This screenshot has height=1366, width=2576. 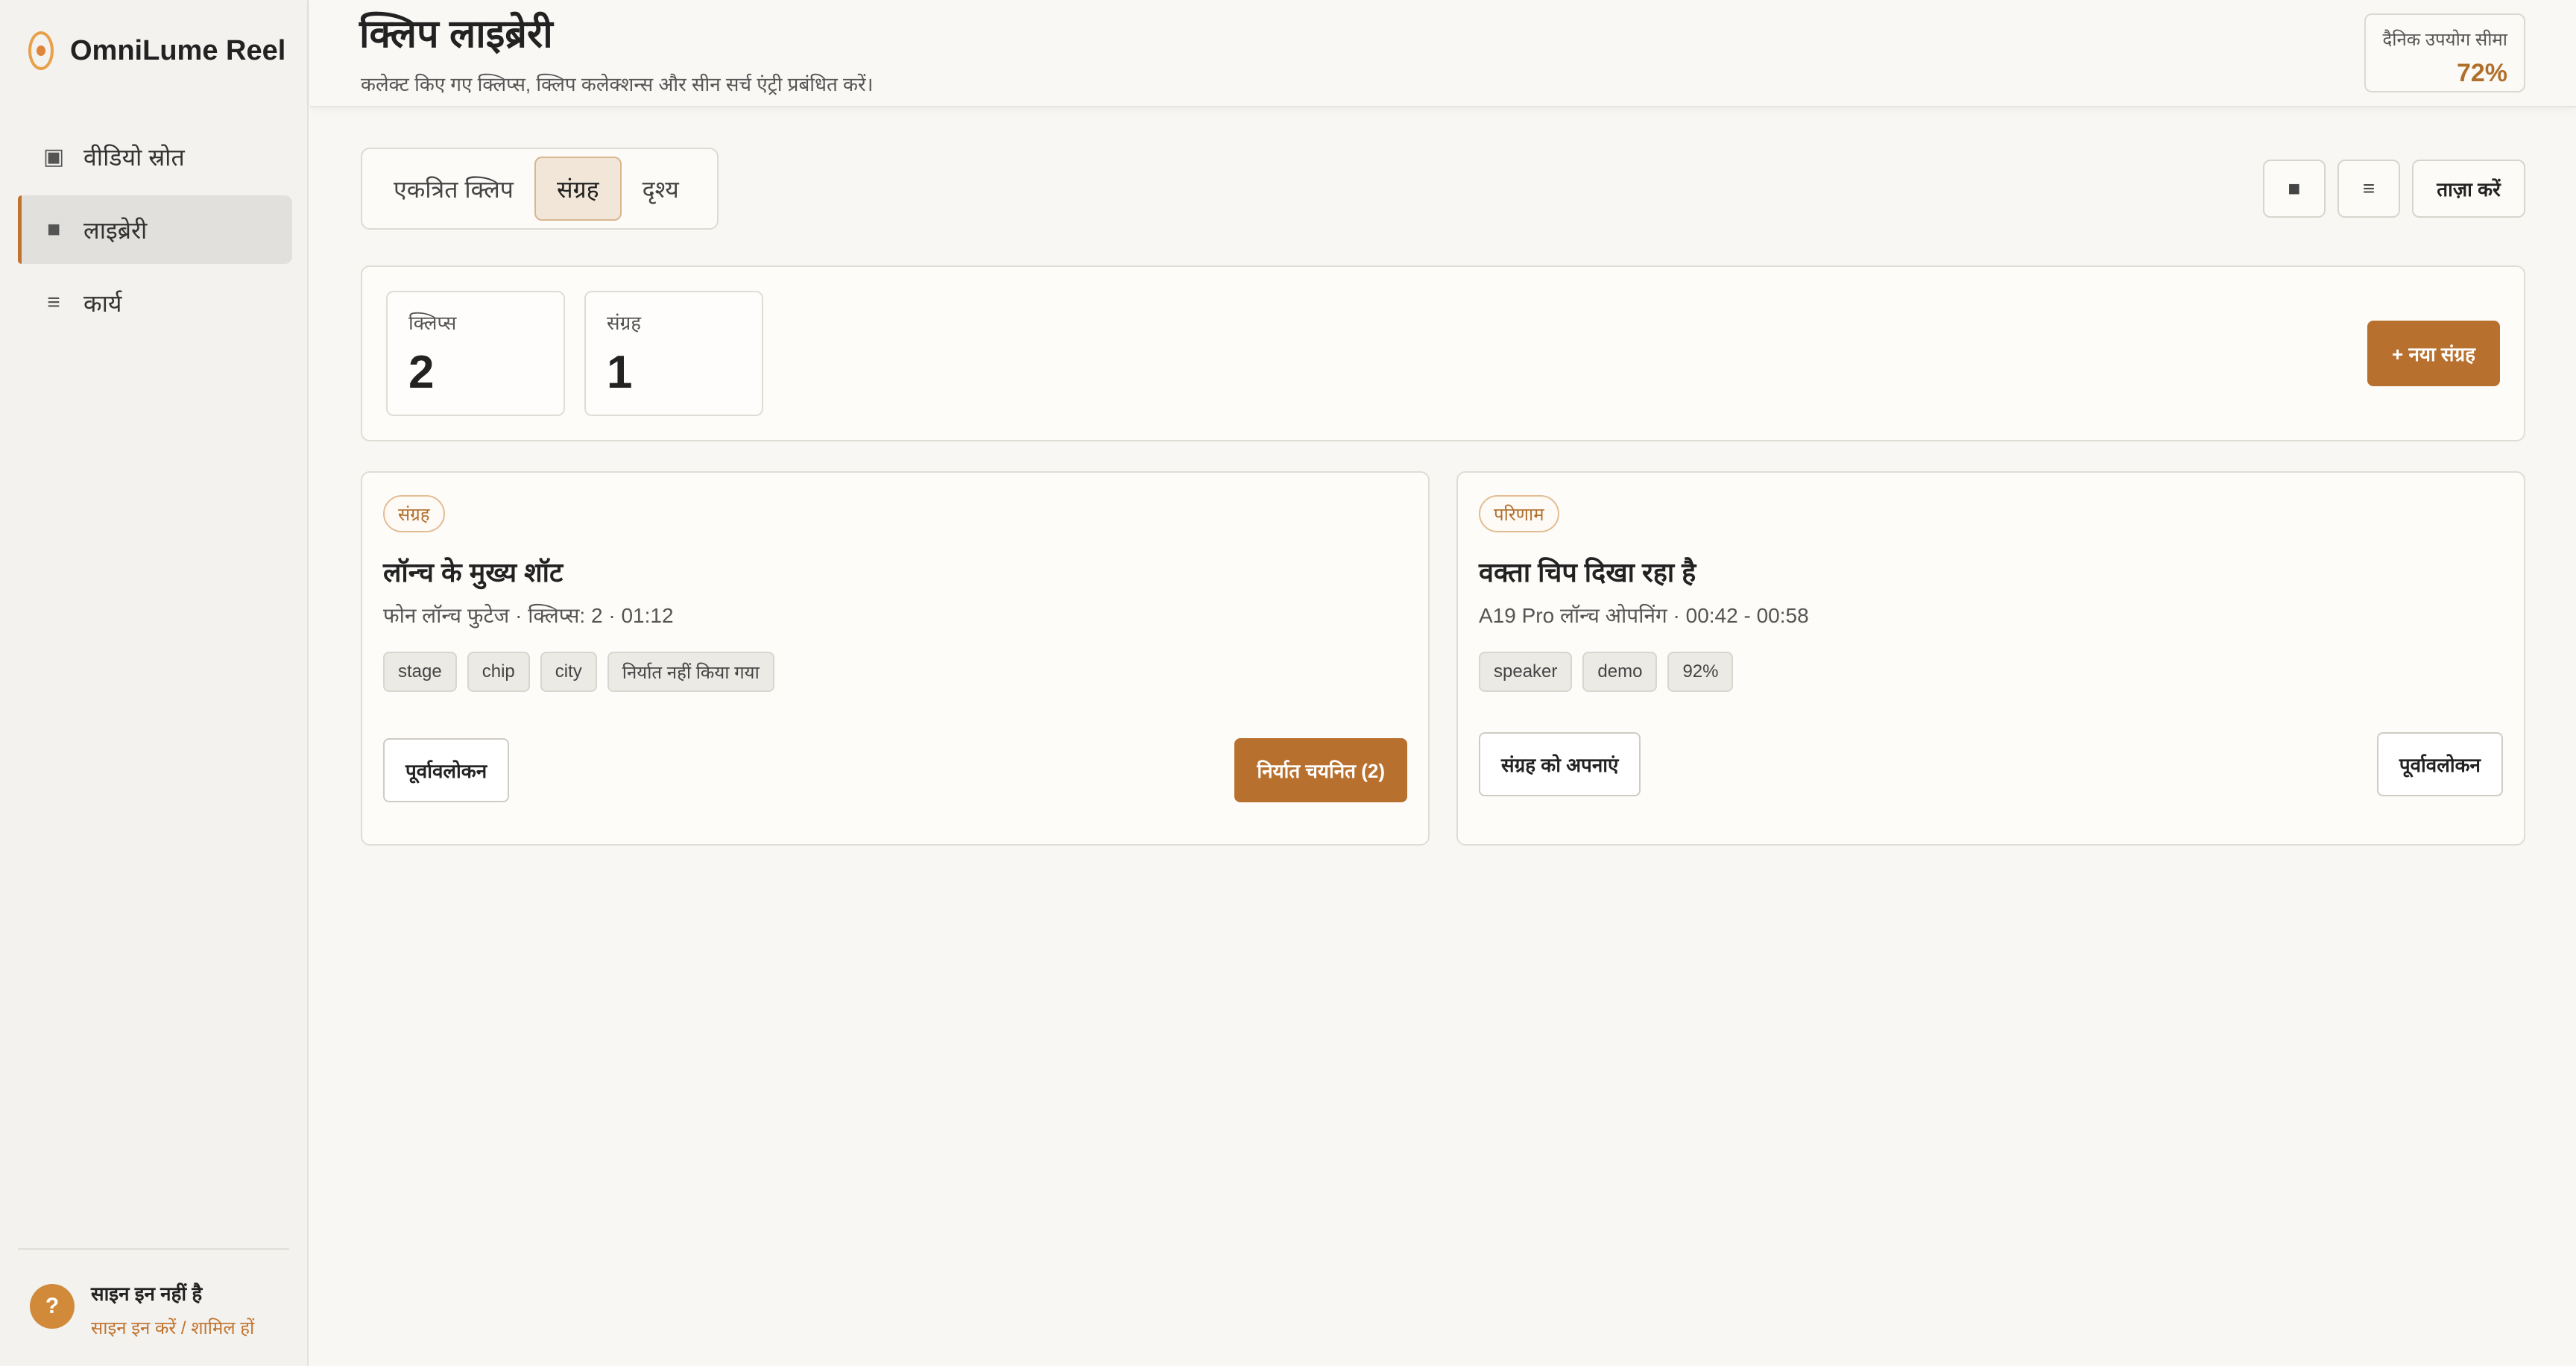 What do you see at coordinates (673, 353) in the screenshot?
I see `stat-collections: संग्रह 1` at bounding box center [673, 353].